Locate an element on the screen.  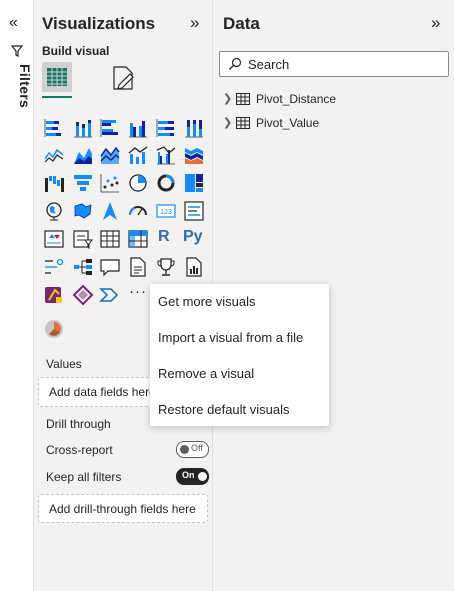
ribbon-chart-icon is located at coordinates (194, 155).